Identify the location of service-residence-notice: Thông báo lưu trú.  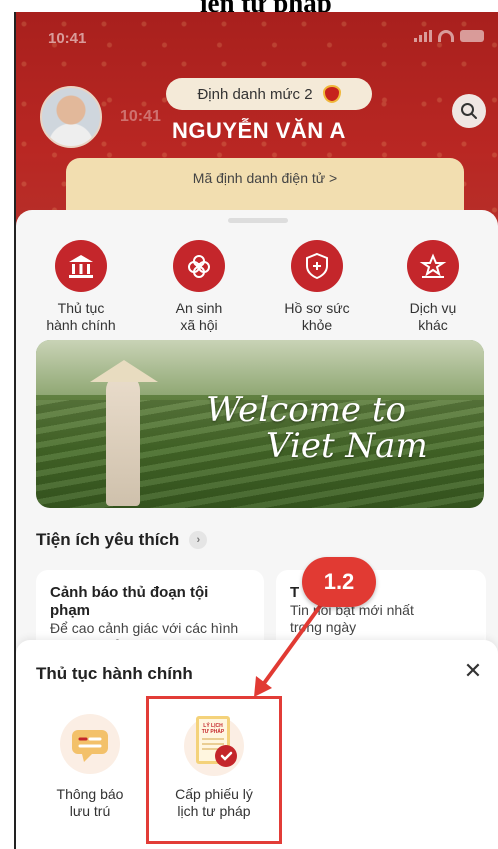
(90, 766).